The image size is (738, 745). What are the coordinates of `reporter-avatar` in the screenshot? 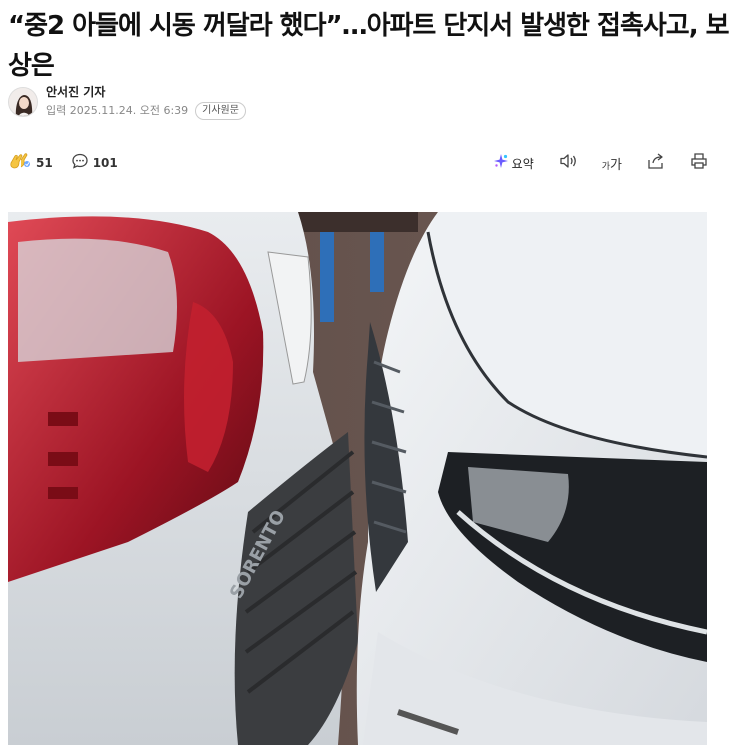 It's located at (23, 102).